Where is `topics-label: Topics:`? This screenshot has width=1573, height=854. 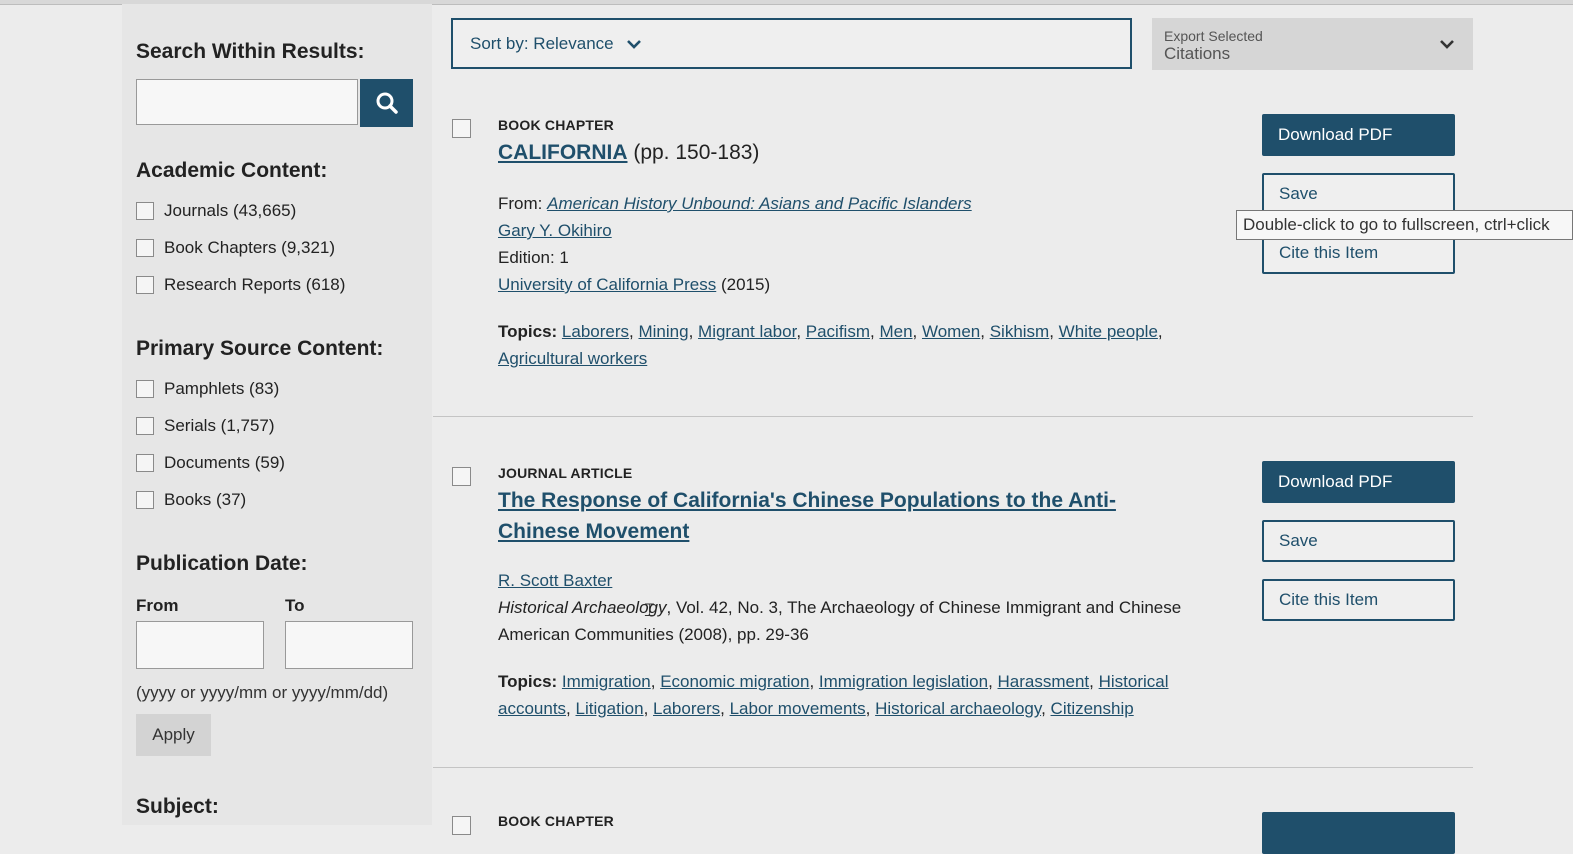
topics-label: Topics: is located at coordinates (528, 681).